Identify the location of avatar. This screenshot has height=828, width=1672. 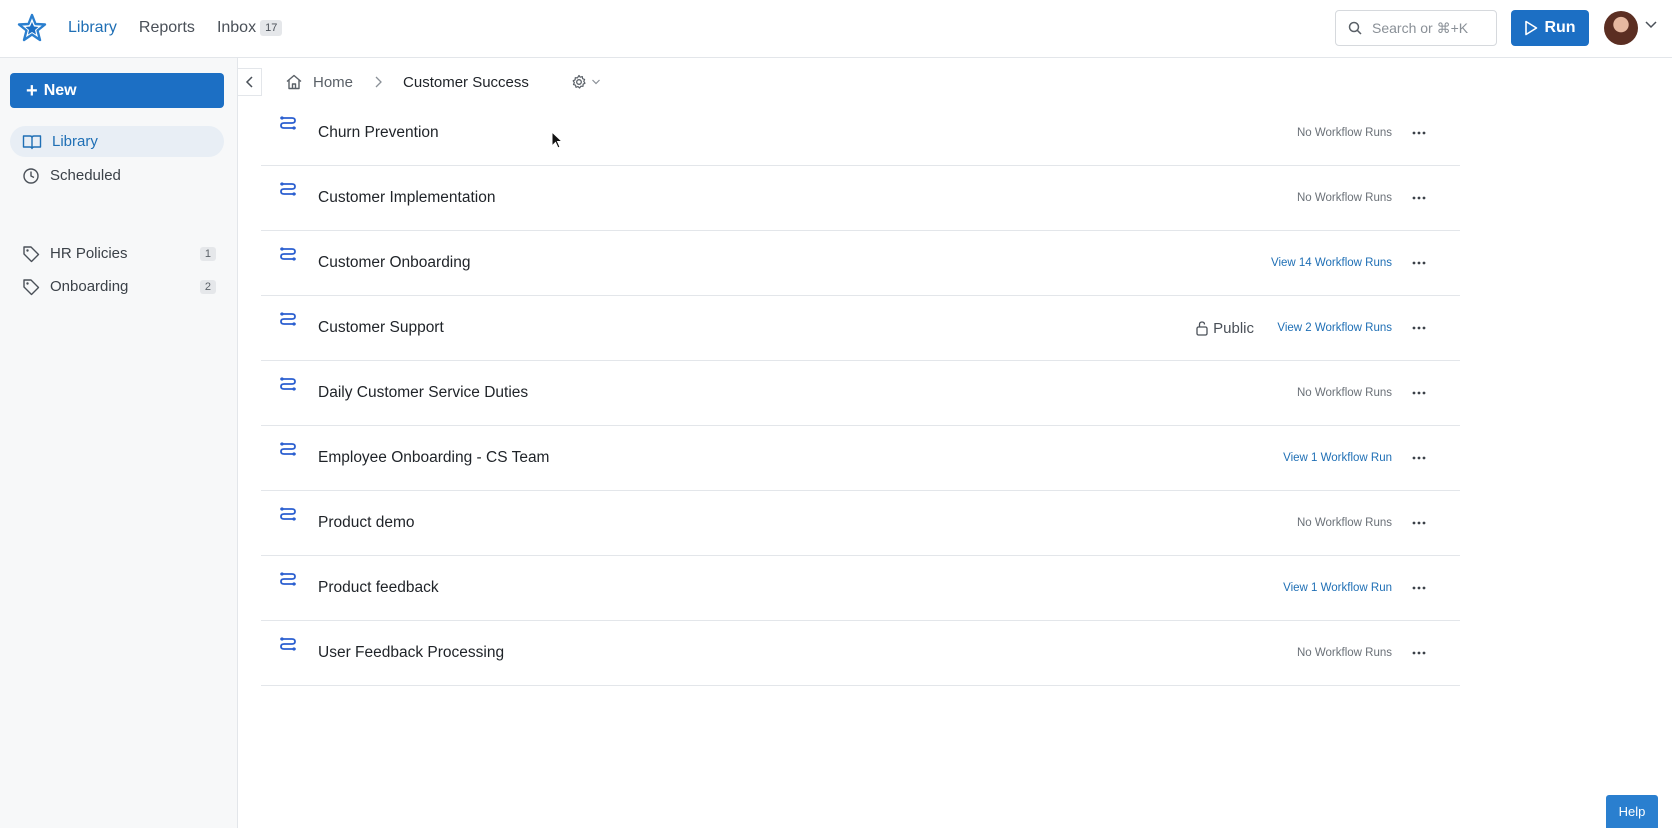
(1621, 28).